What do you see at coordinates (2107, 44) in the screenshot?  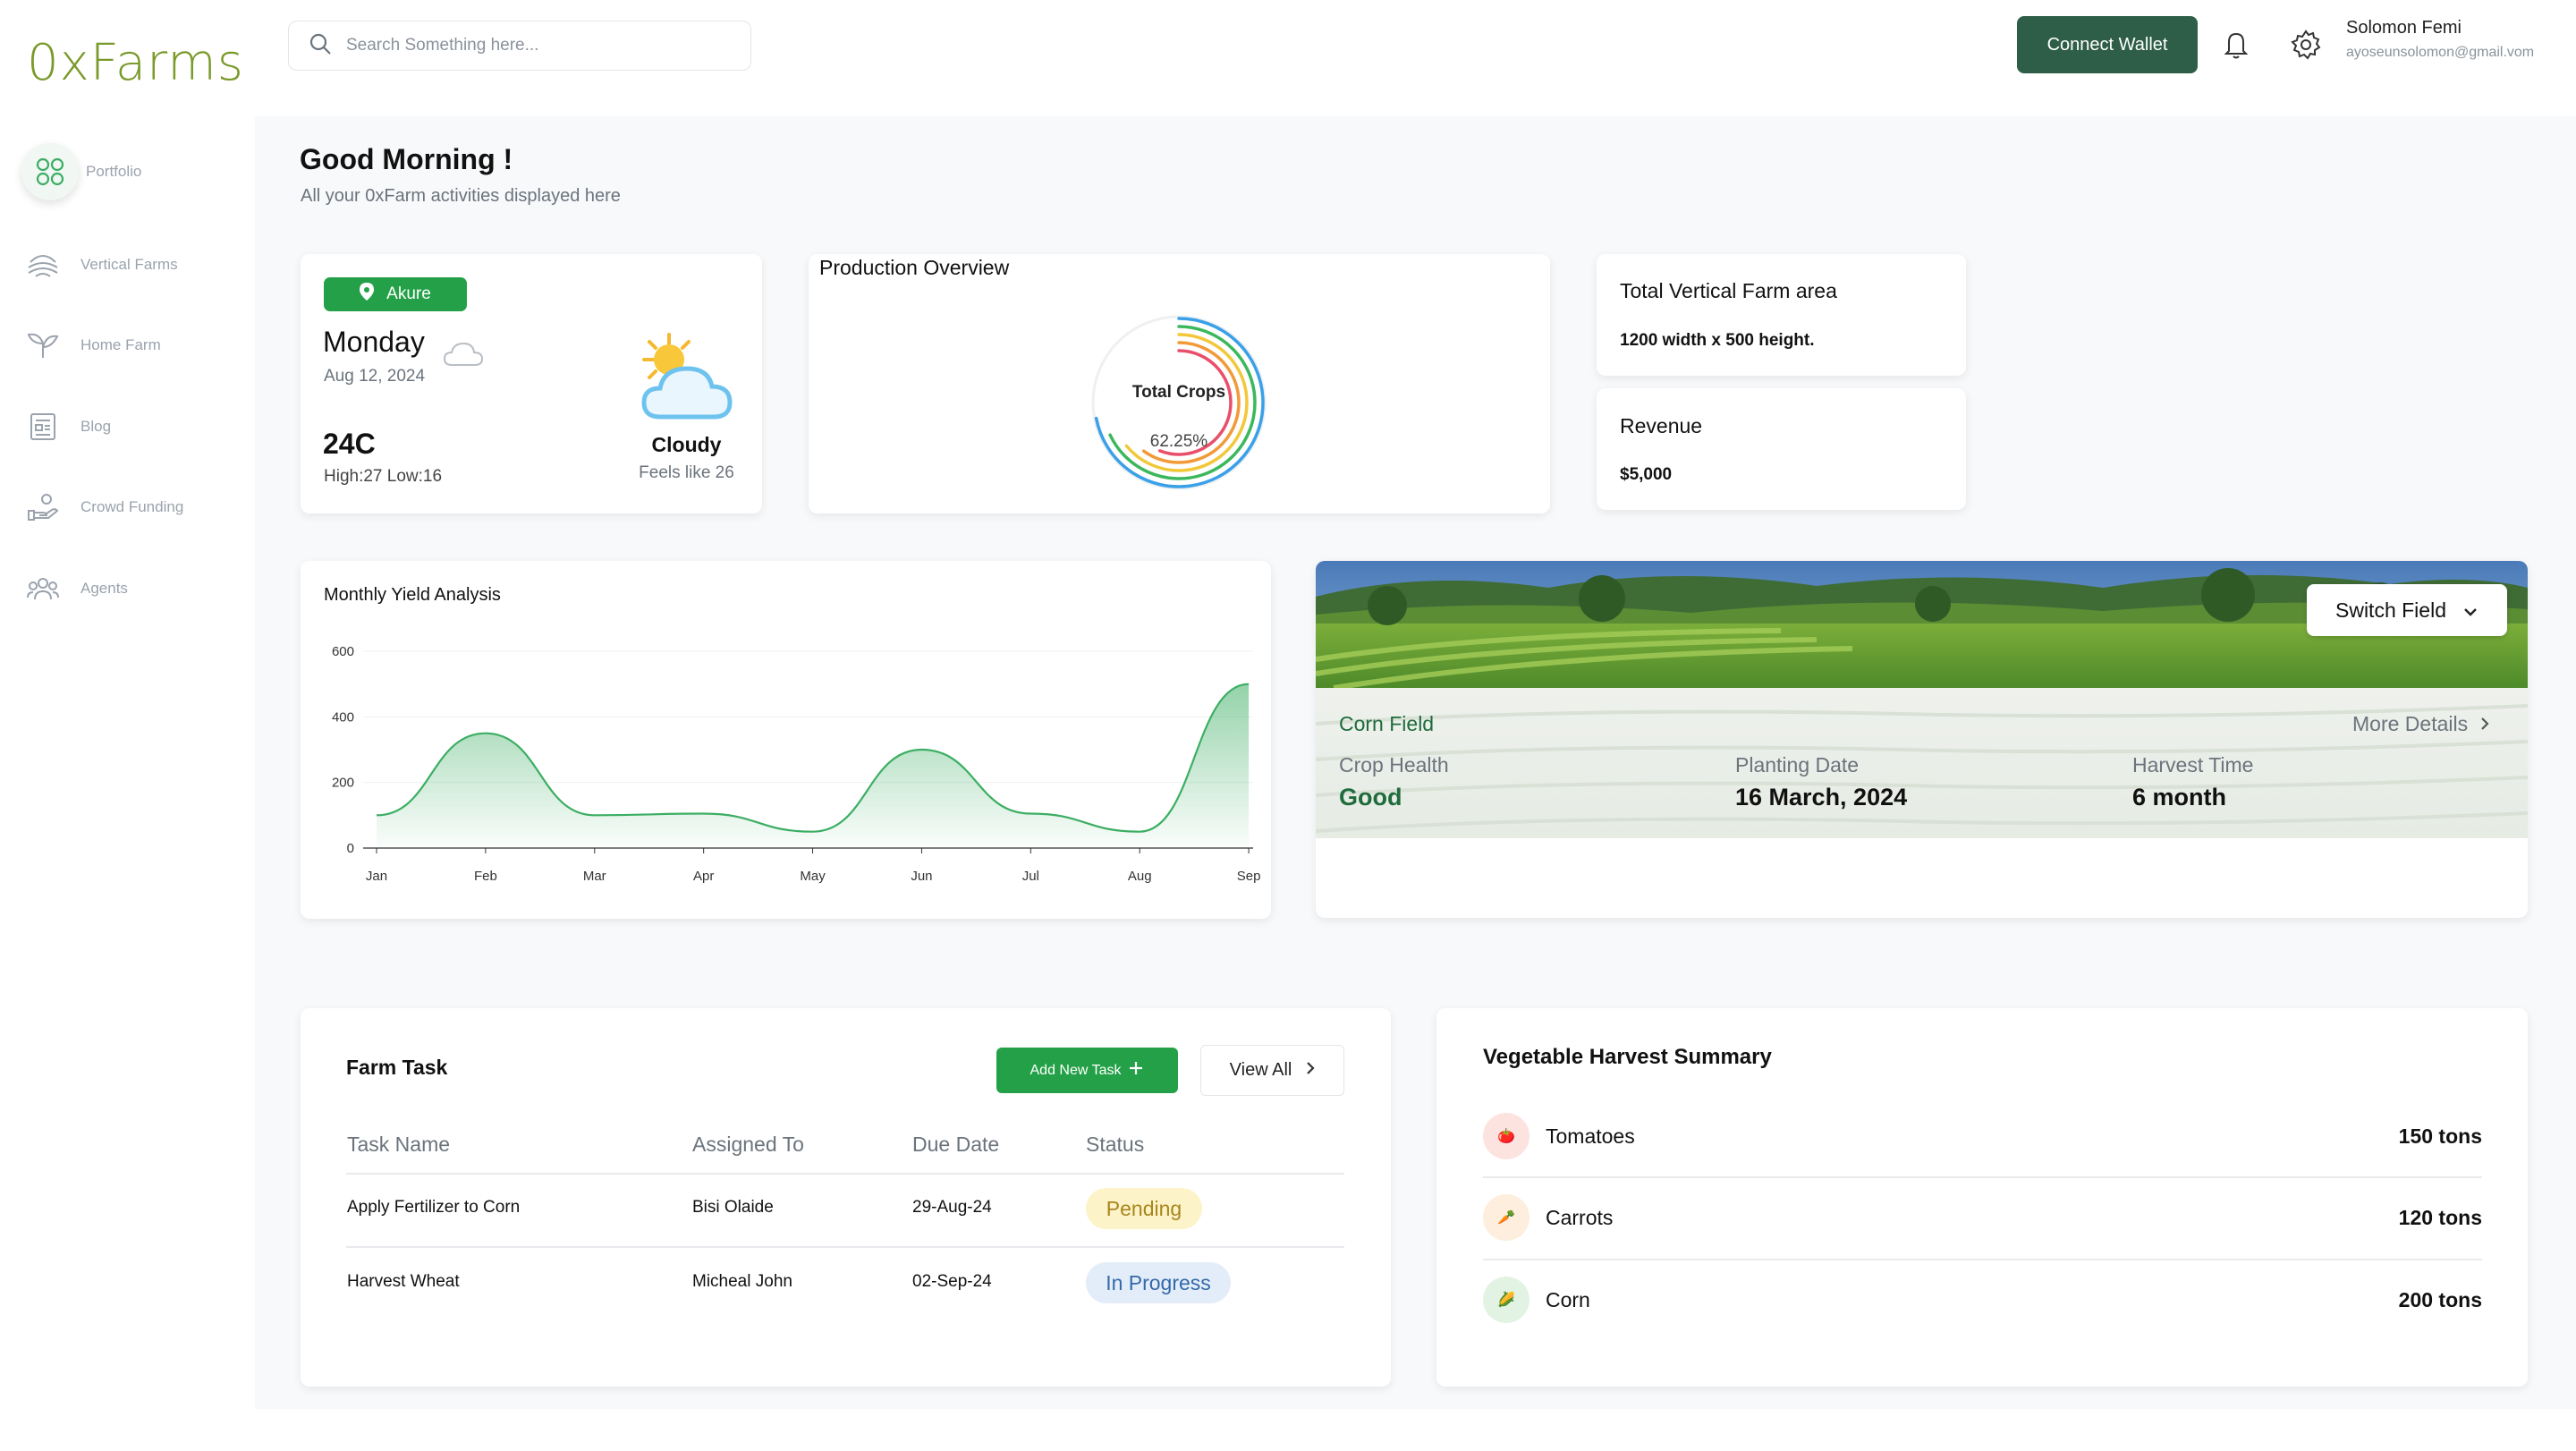 I see `connect-wallet-button: Connect Wallet` at bounding box center [2107, 44].